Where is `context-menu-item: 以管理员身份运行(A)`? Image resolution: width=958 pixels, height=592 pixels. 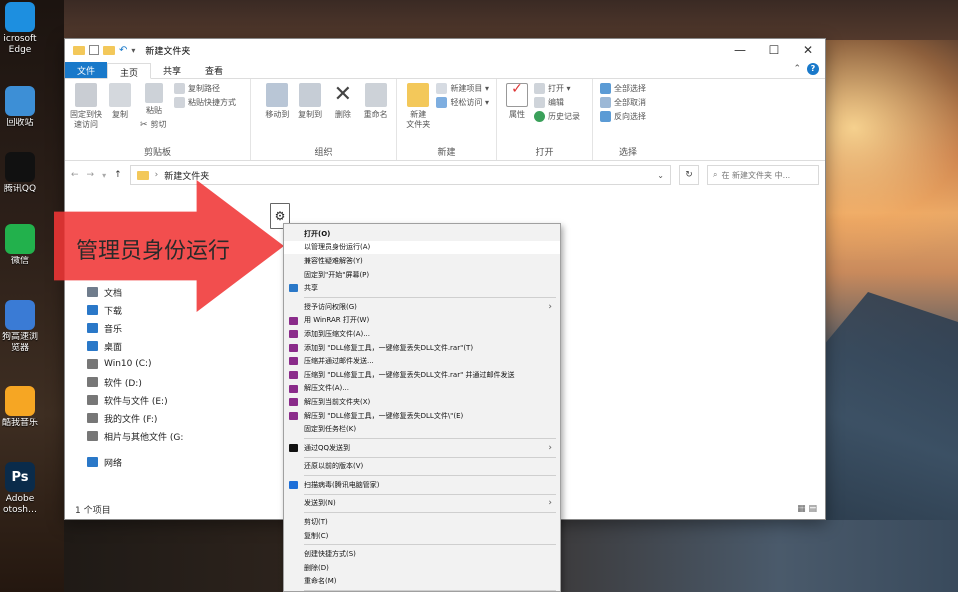
context-menu-item: 以管理员身份运行(A) is located at coordinates (422, 247).